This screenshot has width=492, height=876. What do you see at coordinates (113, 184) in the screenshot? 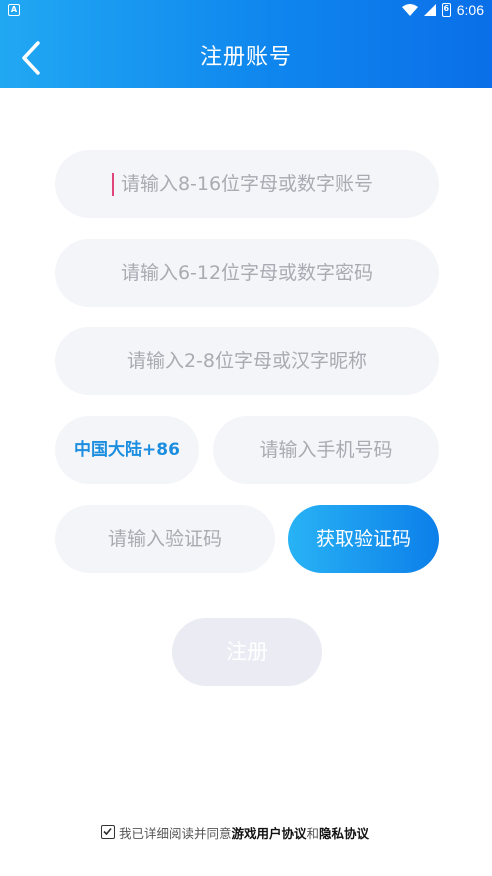
I see `text-cursor` at bounding box center [113, 184].